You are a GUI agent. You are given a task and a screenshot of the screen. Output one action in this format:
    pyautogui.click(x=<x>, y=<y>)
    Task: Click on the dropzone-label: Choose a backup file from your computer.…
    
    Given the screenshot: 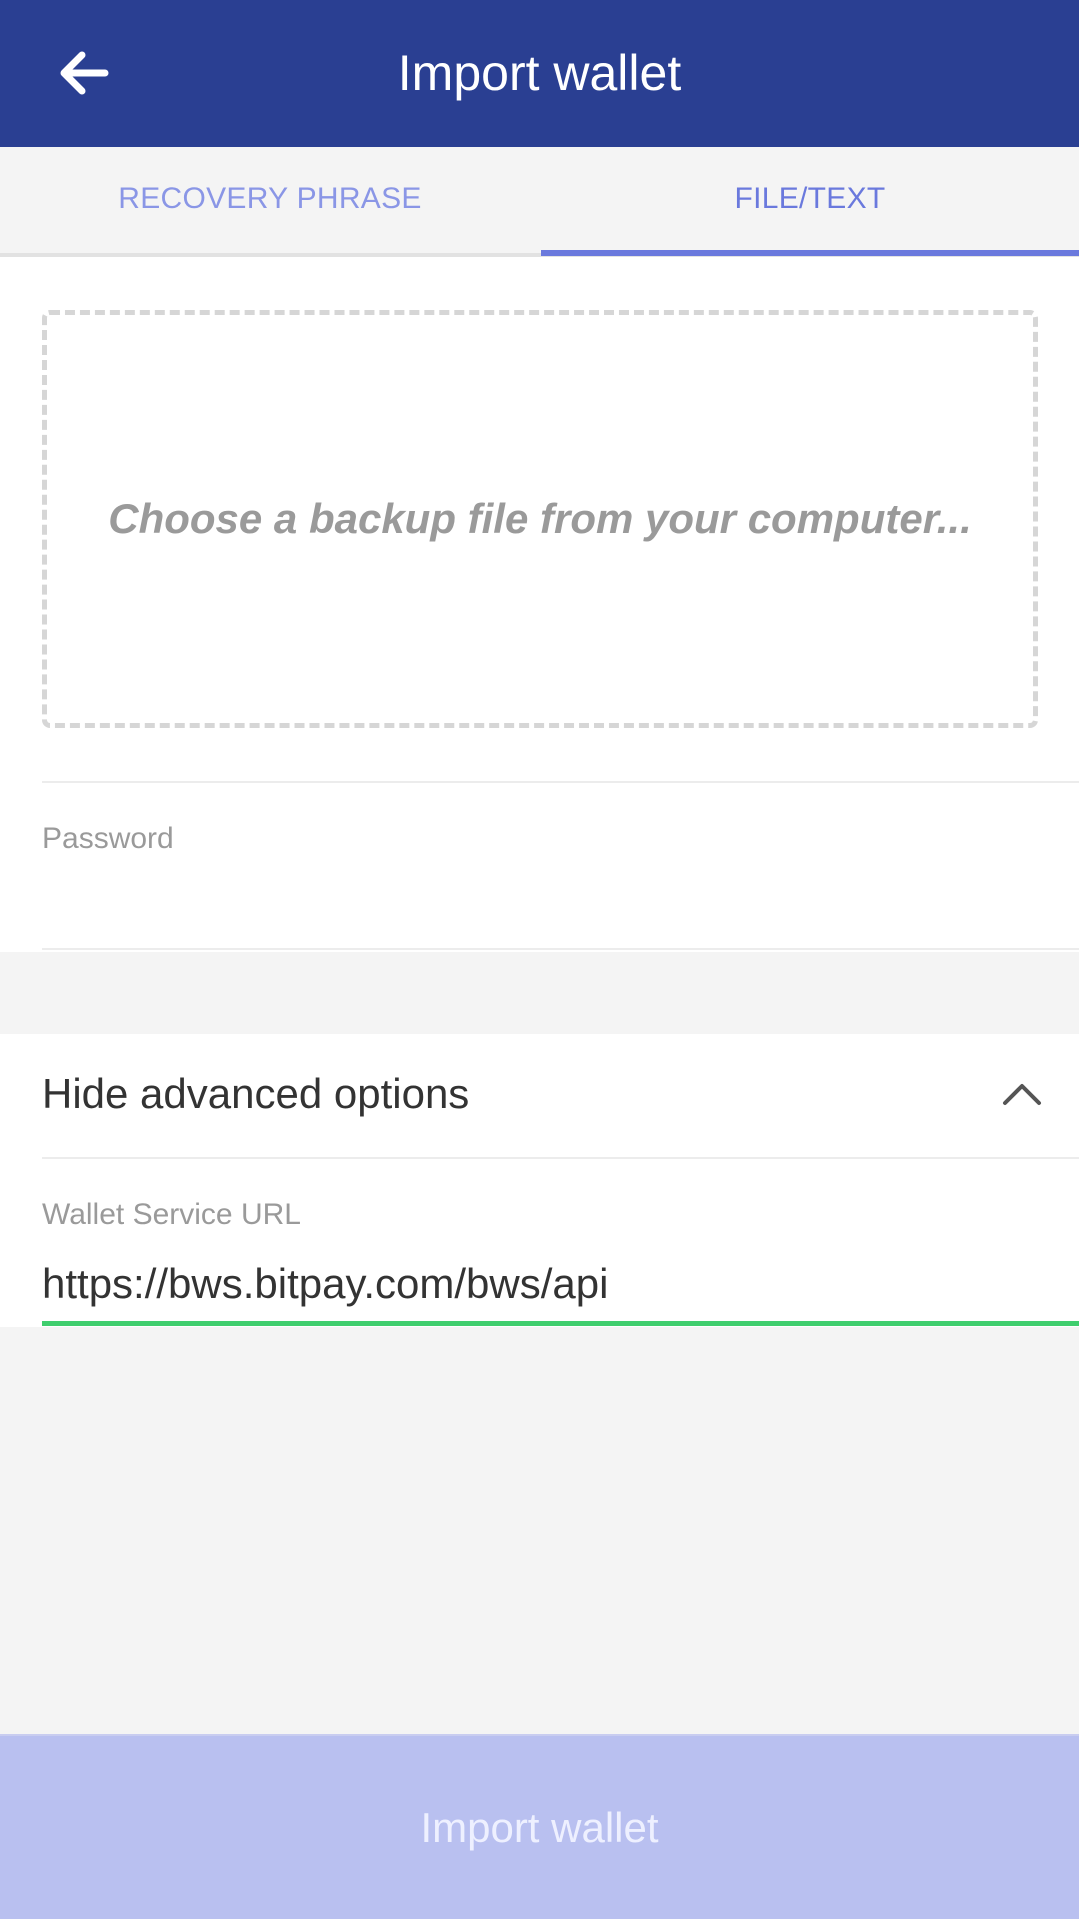 What is the action you would take?
    pyautogui.click(x=540, y=518)
    